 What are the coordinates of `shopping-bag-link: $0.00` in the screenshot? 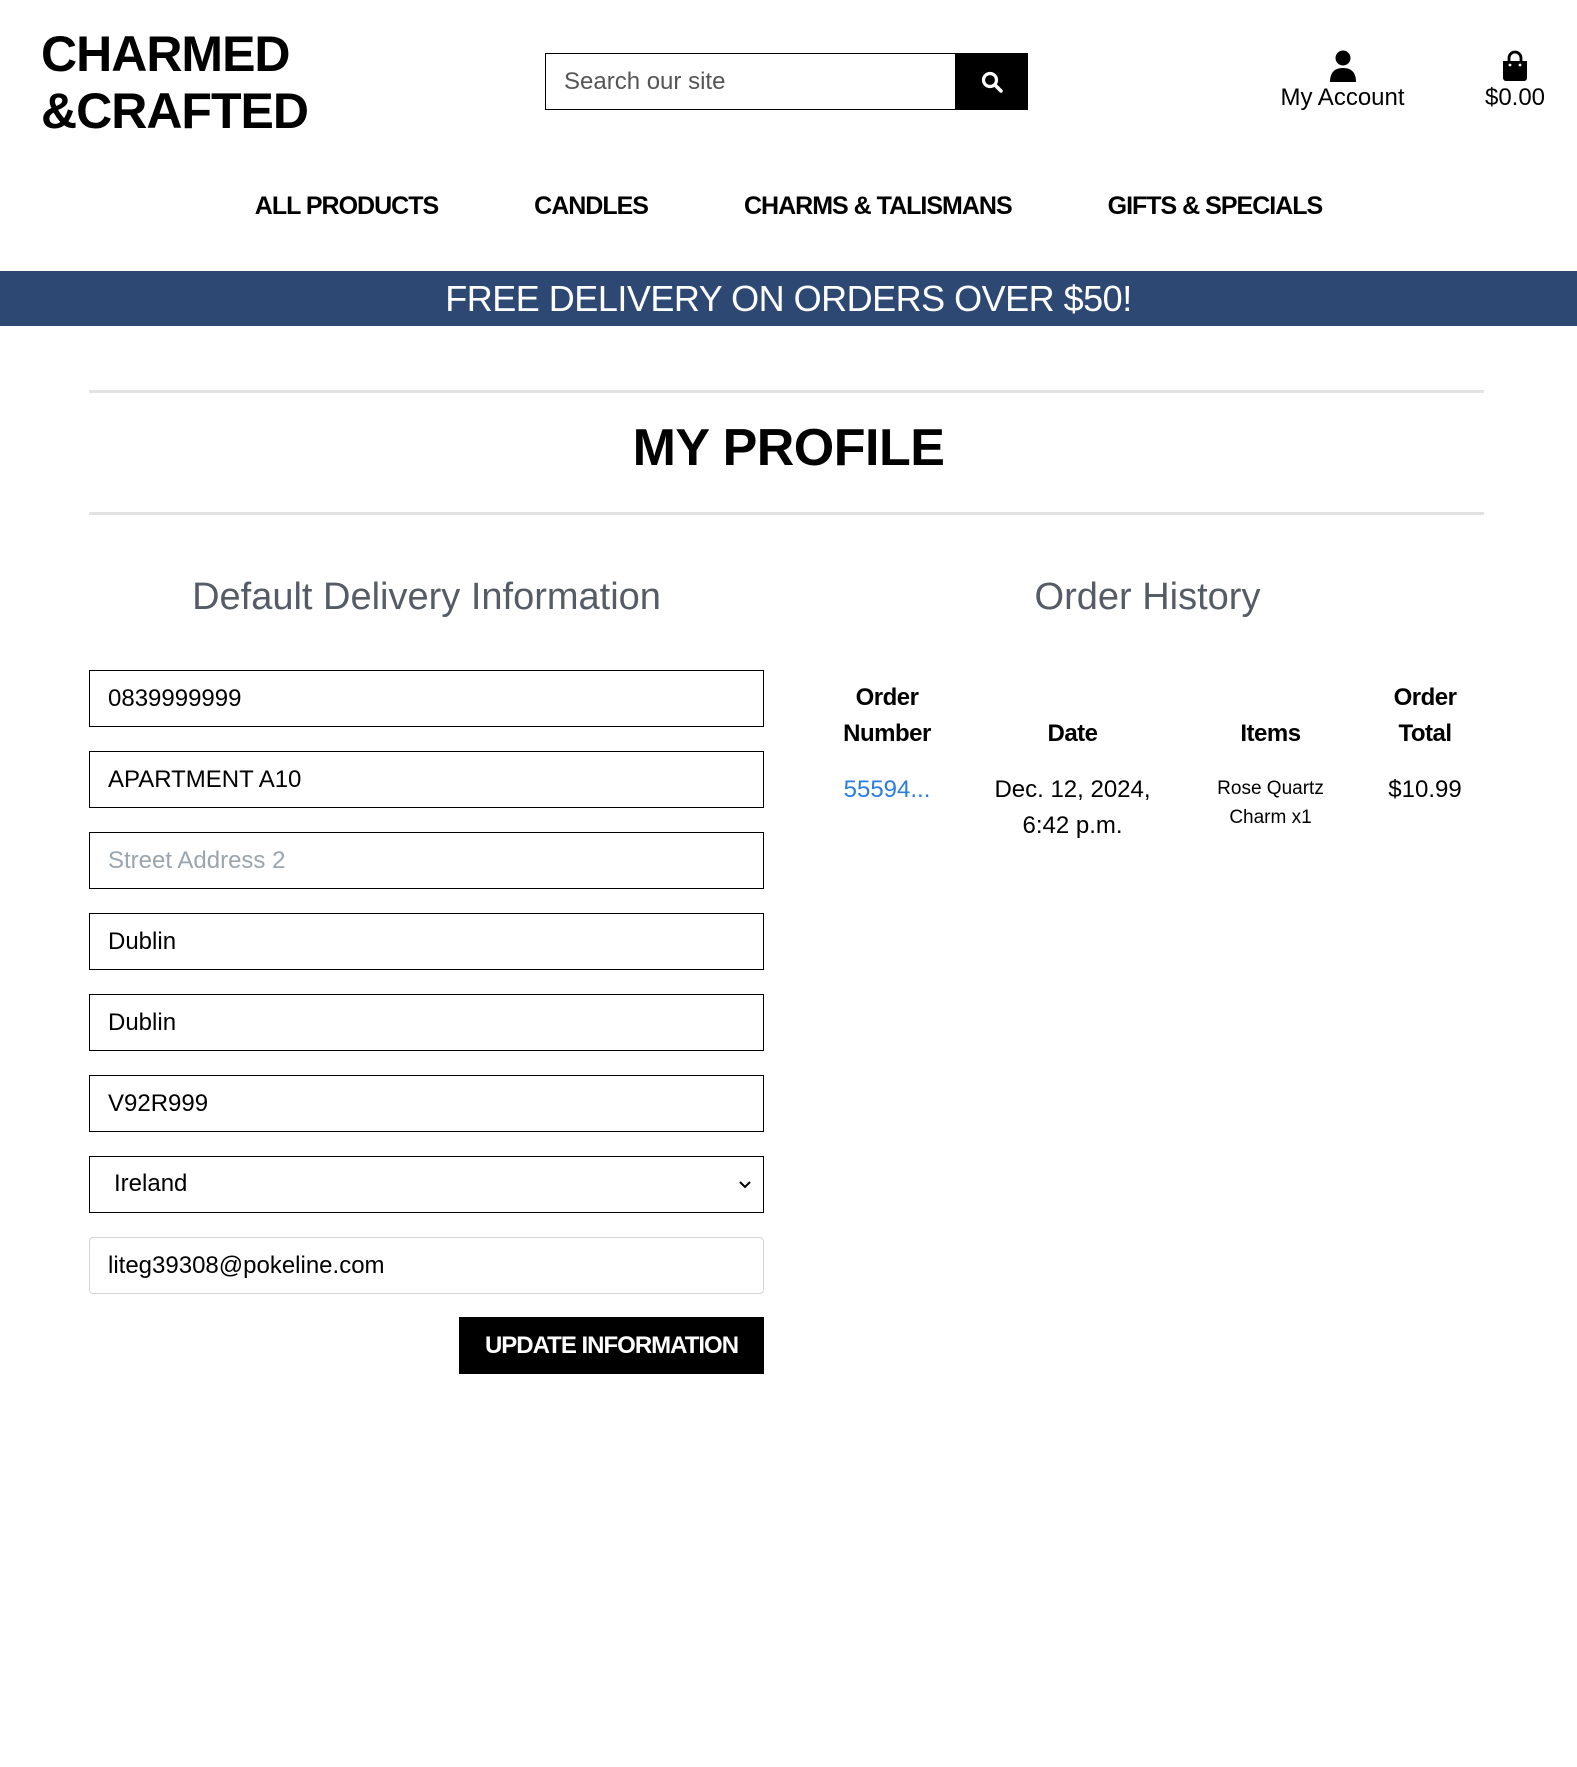 It's located at (1515, 79).